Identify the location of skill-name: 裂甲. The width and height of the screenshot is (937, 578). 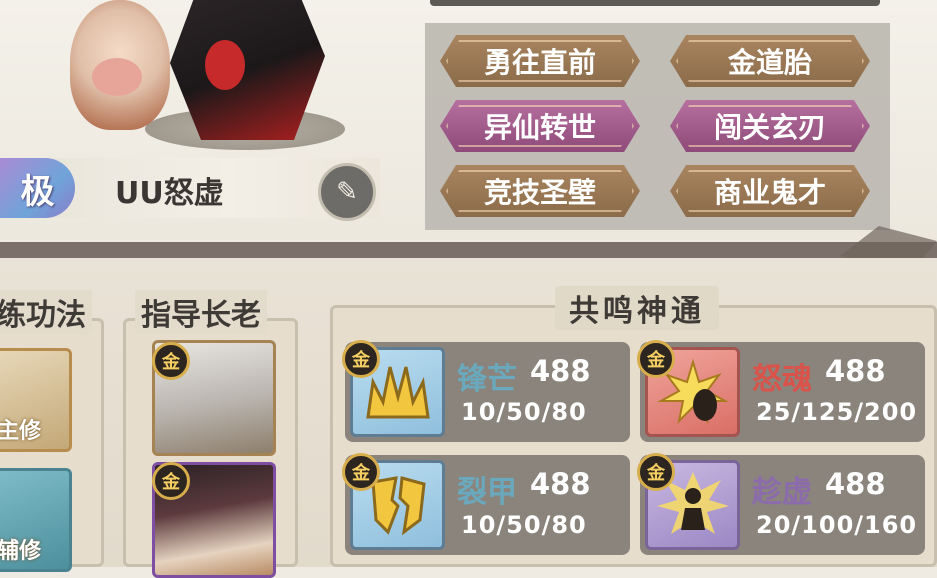
(487, 492).